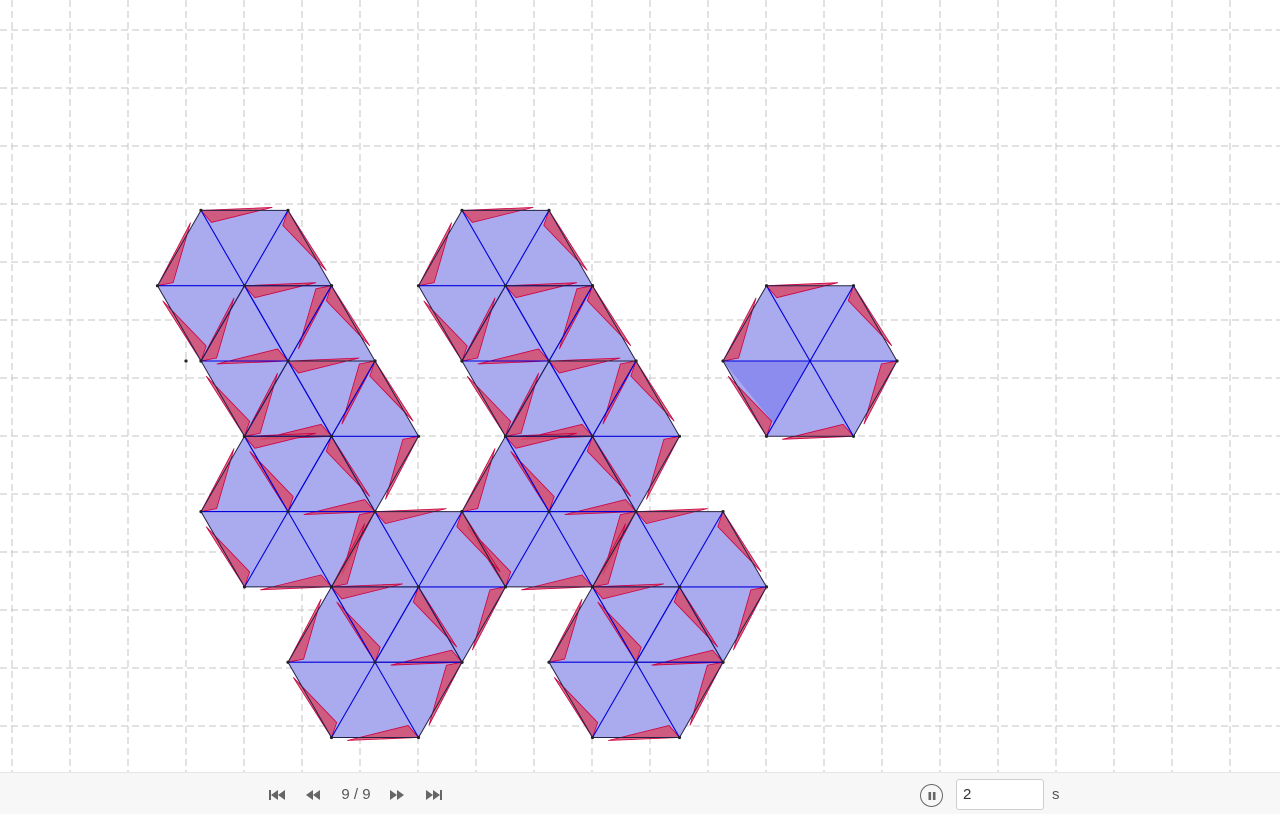  I want to click on animation-toolbar: 9 / 9 s, so click(640, 793).